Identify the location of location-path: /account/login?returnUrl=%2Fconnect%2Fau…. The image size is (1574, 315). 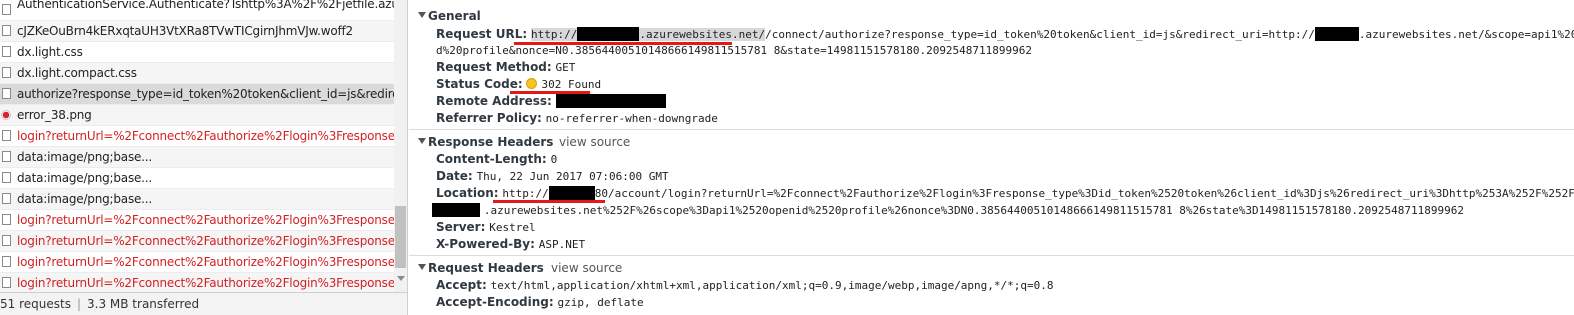
(1091, 193).